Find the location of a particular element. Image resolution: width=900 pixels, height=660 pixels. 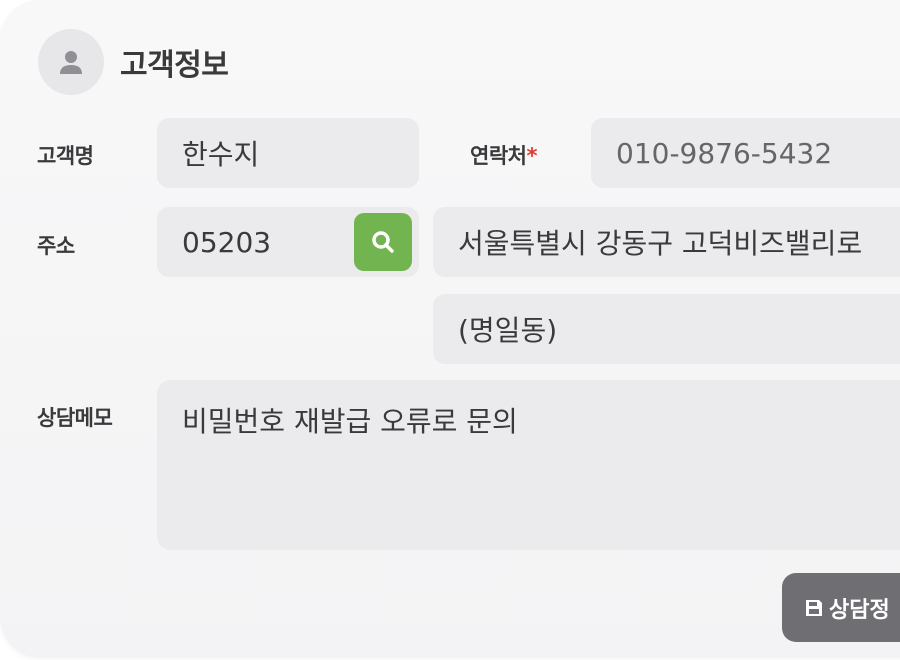

address-label: 주소 is located at coordinates (56, 246).